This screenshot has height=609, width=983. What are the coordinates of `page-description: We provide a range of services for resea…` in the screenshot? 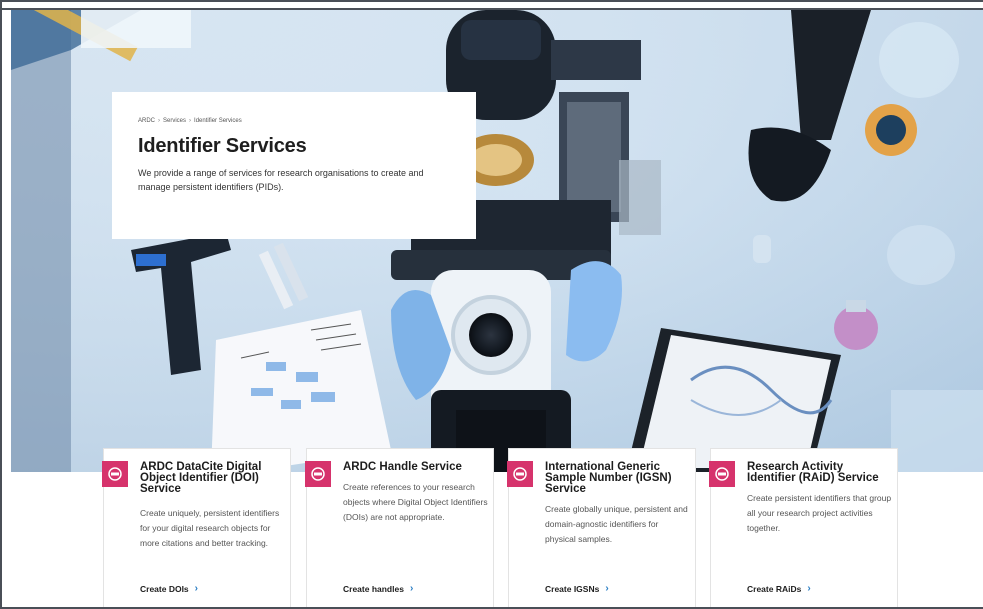 It's located at (281, 180).